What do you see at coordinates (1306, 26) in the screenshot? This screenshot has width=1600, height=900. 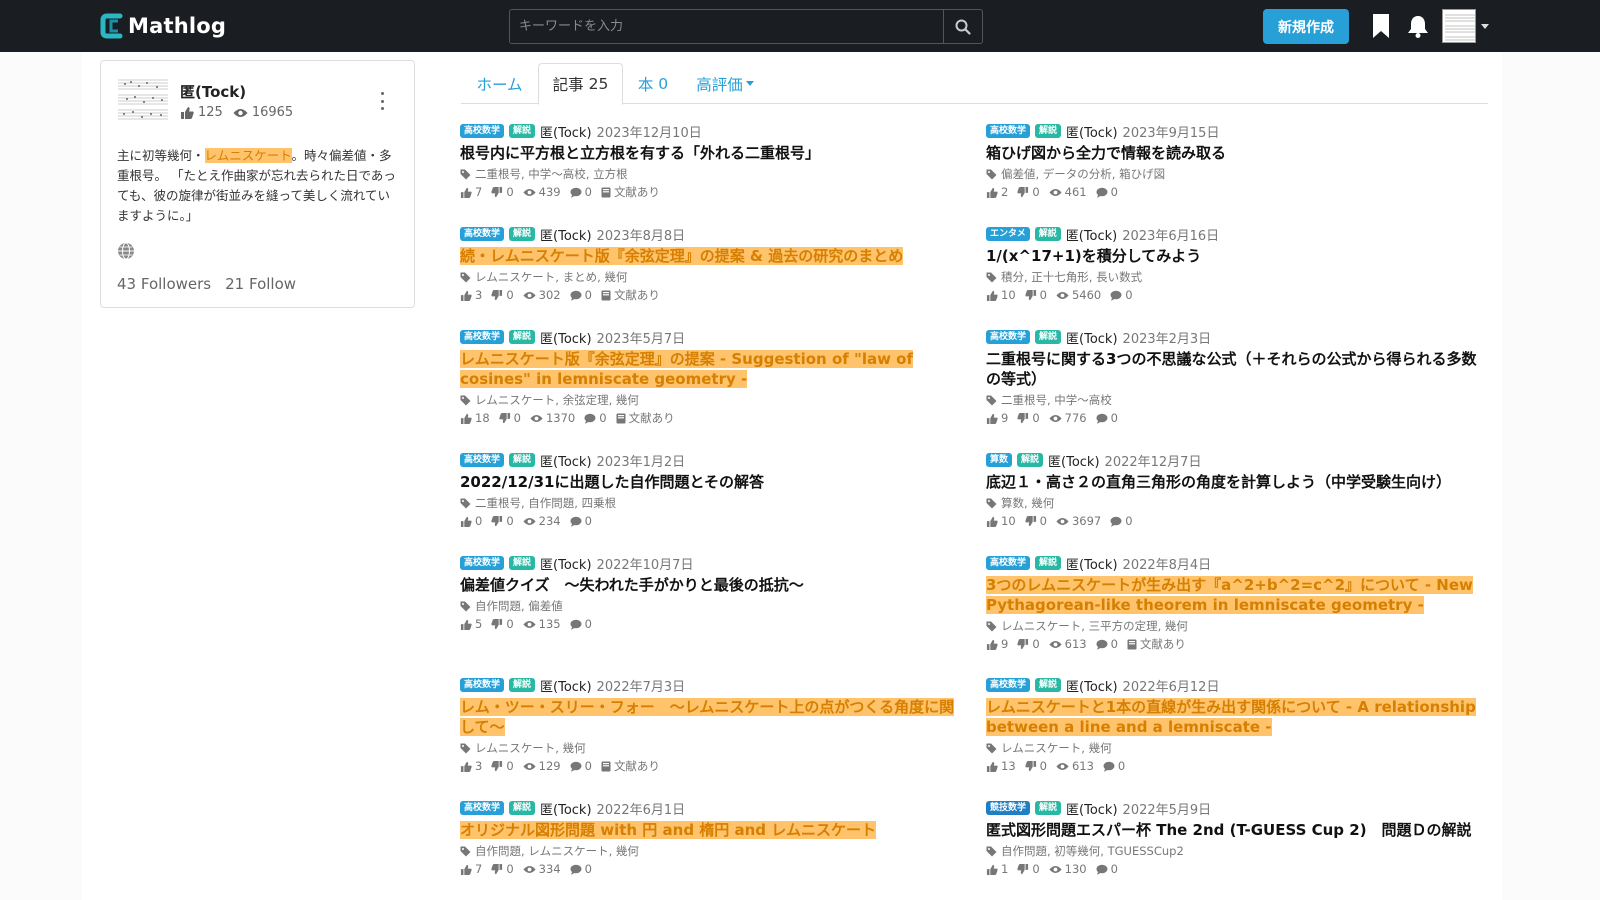 I see `new-post-button: 新規作成` at bounding box center [1306, 26].